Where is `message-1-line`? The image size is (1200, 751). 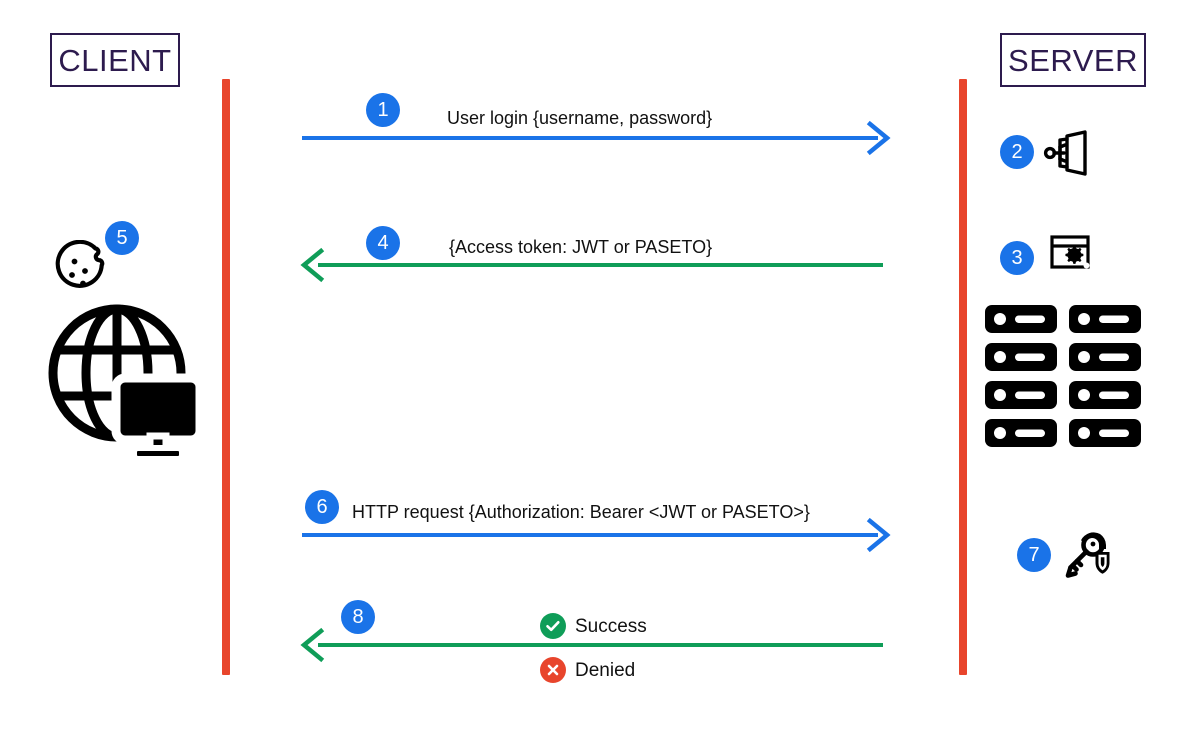
message-1-line is located at coordinates (590, 138).